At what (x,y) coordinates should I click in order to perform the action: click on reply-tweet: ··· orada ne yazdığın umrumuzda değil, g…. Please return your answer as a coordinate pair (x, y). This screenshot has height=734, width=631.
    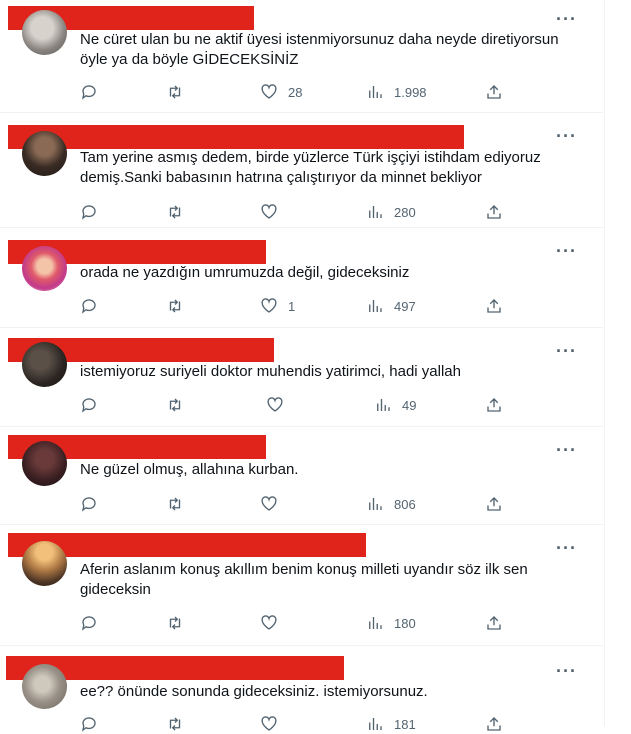
    Looking at the image, I should click on (301, 278).